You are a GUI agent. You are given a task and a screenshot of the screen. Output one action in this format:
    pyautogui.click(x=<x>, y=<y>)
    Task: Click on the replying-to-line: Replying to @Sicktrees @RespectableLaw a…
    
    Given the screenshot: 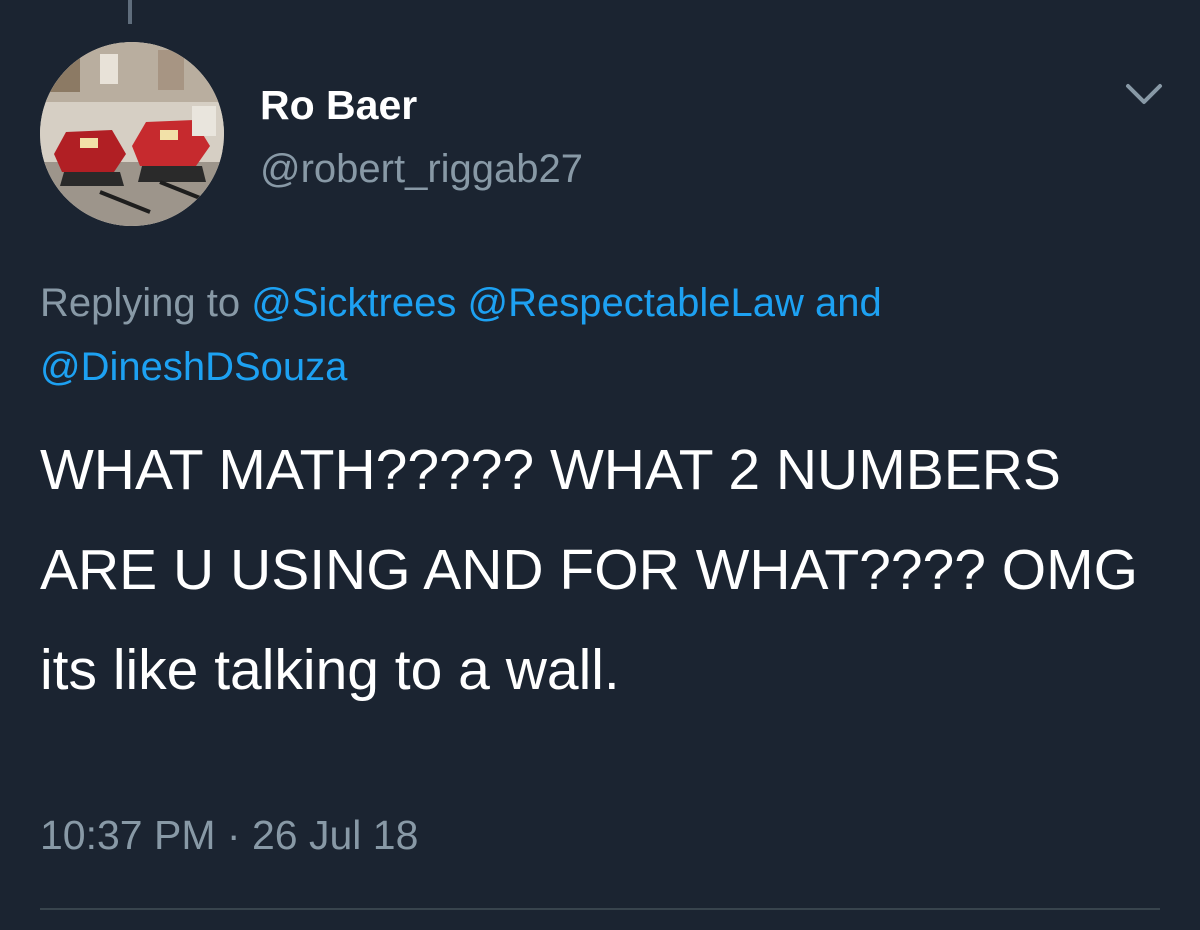 What is the action you would take?
    pyautogui.click(x=600, y=335)
    